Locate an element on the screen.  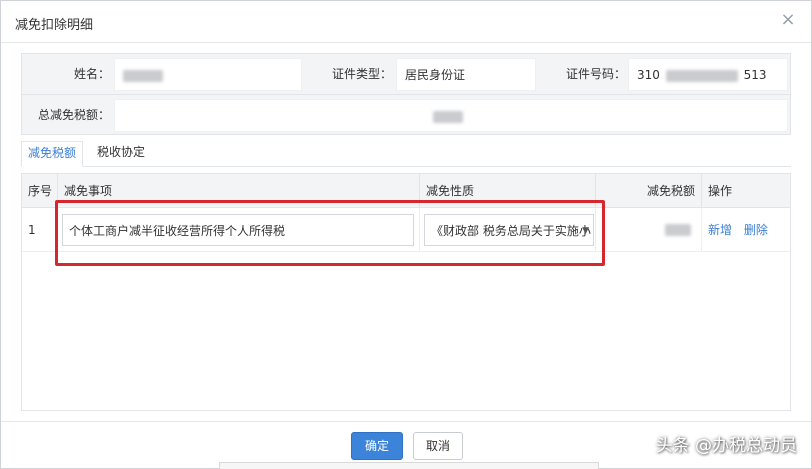
tab-exemption-amount: 减免税额 is located at coordinates (52, 154).